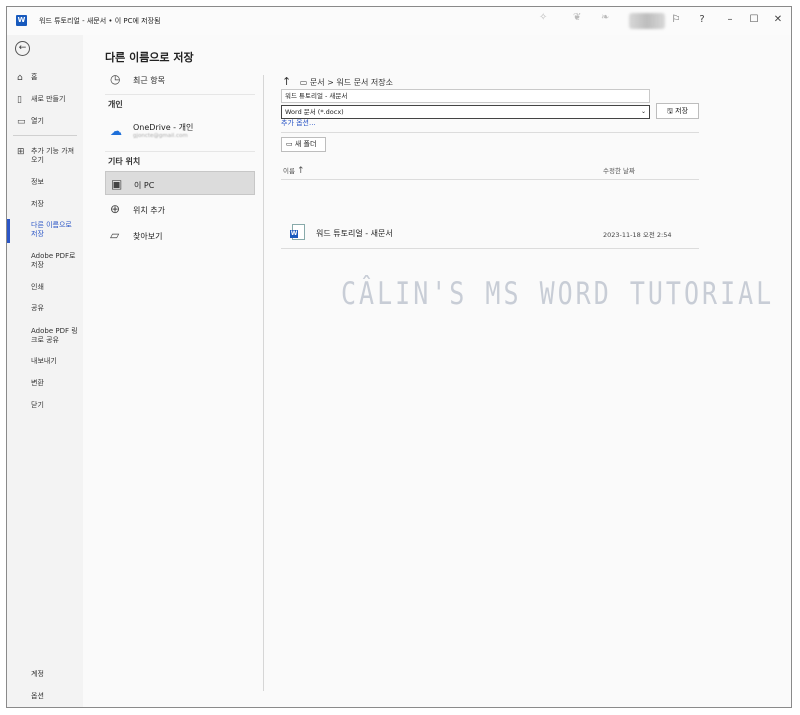  What do you see at coordinates (45, 135) in the screenshot?
I see `sidebar-divider` at bounding box center [45, 135].